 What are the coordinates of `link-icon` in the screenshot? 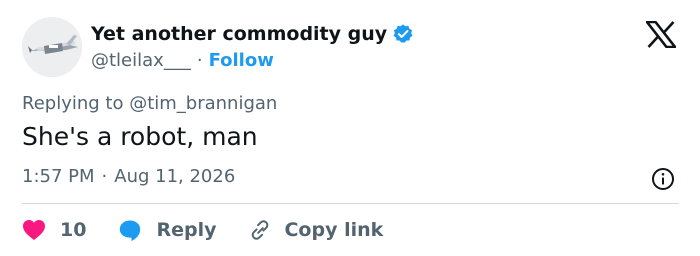 It's located at (260, 230).